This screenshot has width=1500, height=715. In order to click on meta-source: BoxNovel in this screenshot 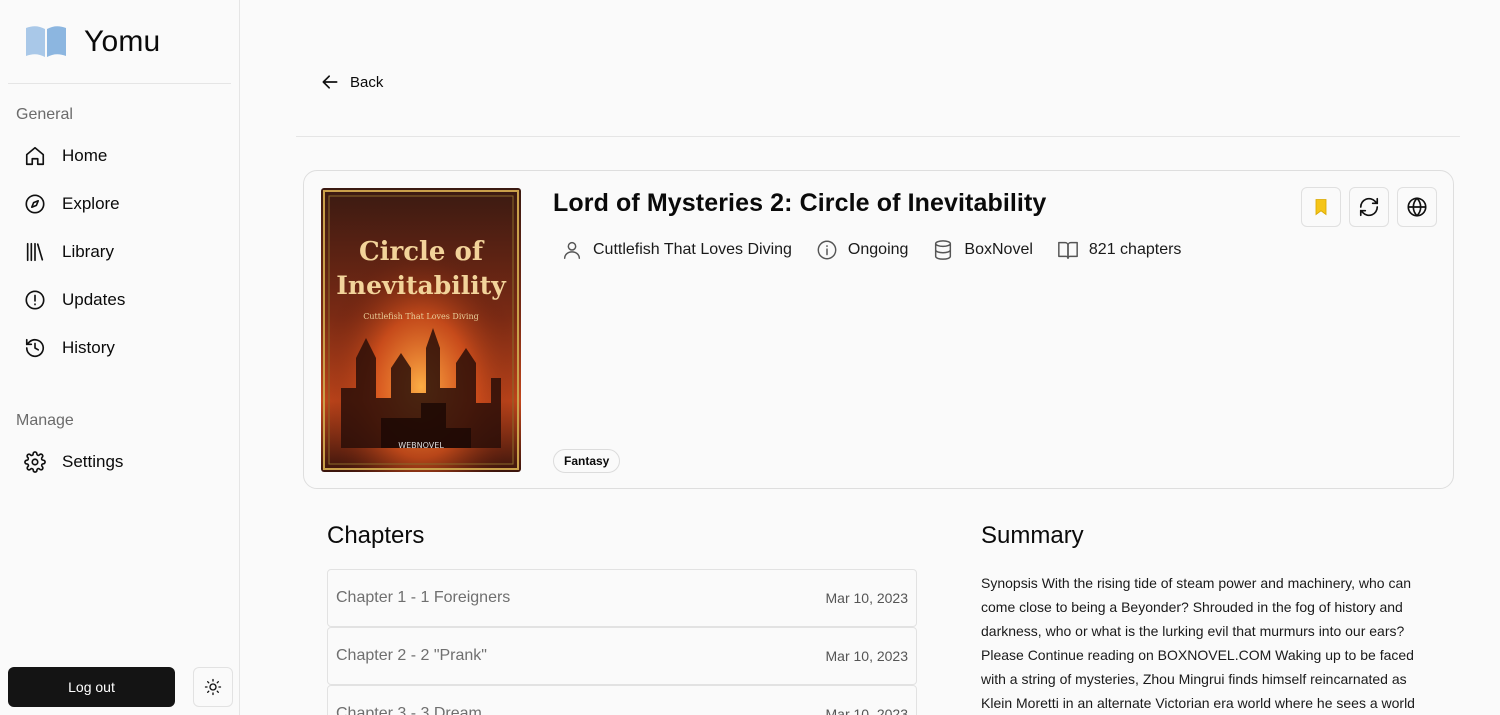, I will do `click(982, 250)`.